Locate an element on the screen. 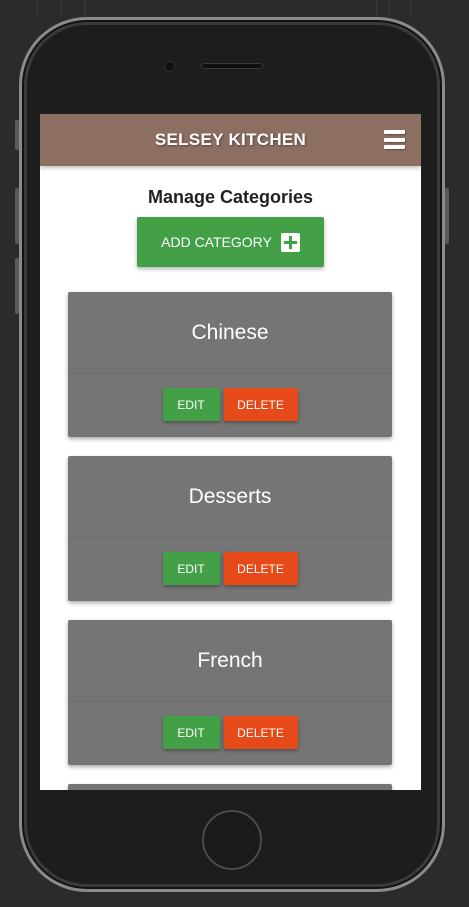 The image size is (469, 907). add-category-button: ADD CATEGORY is located at coordinates (230, 242).